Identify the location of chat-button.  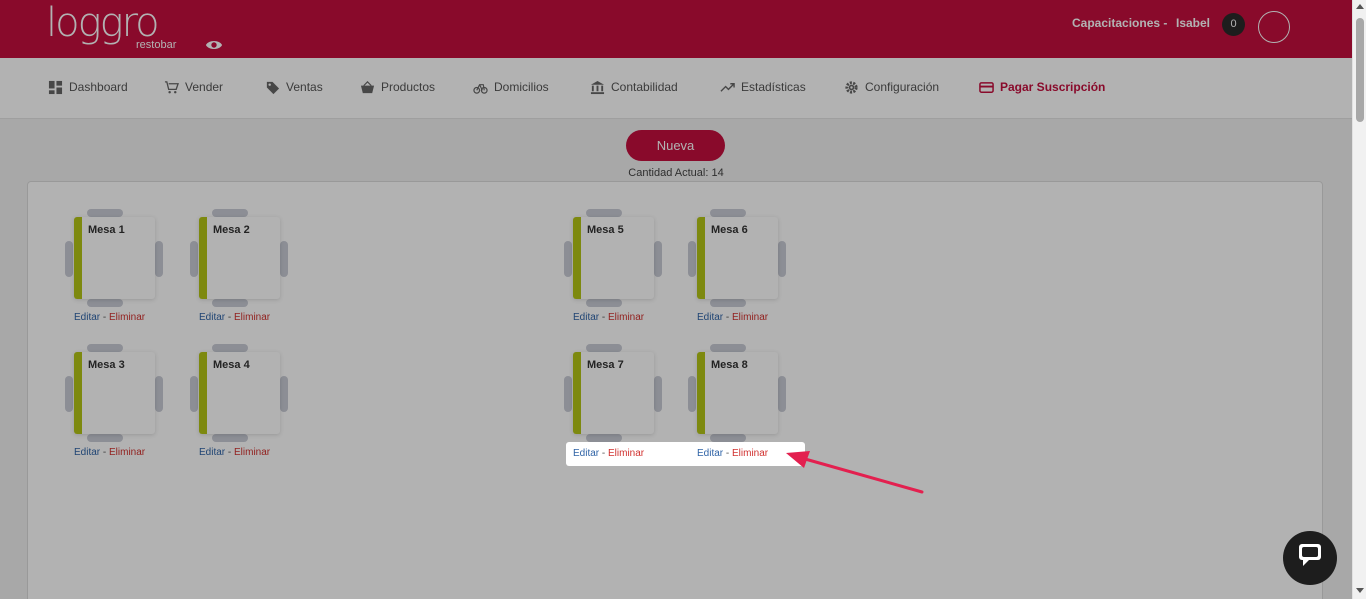
(1310, 558).